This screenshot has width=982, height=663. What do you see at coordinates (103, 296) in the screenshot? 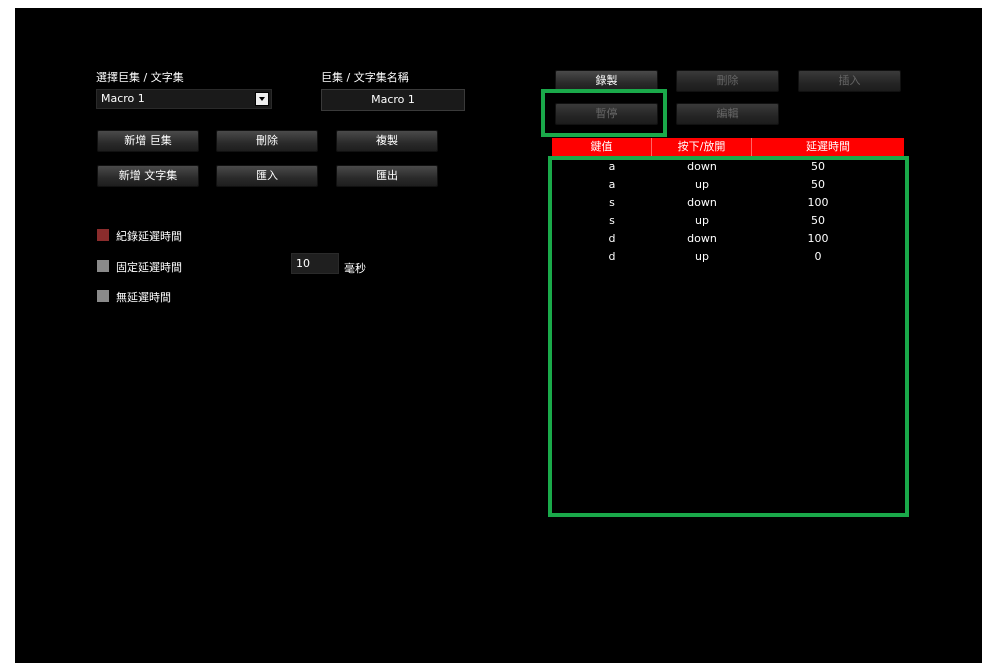
I see `no-delay-checkbox` at bounding box center [103, 296].